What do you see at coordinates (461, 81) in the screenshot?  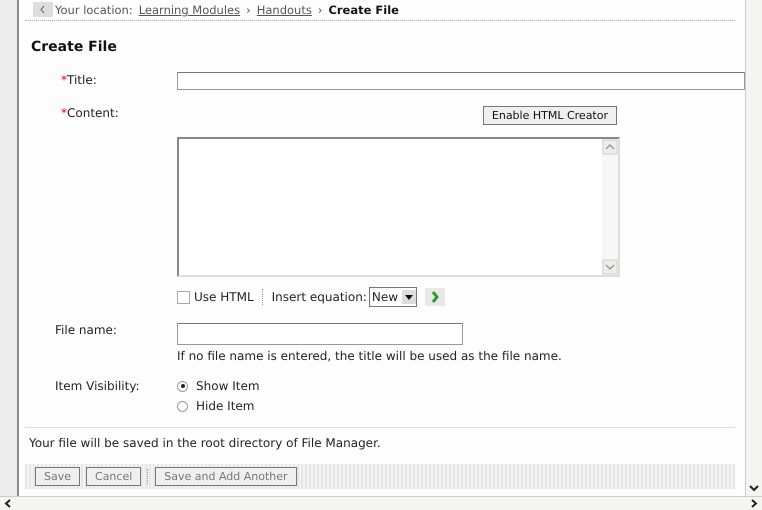 I see `title-input` at bounding box center [461, 81].